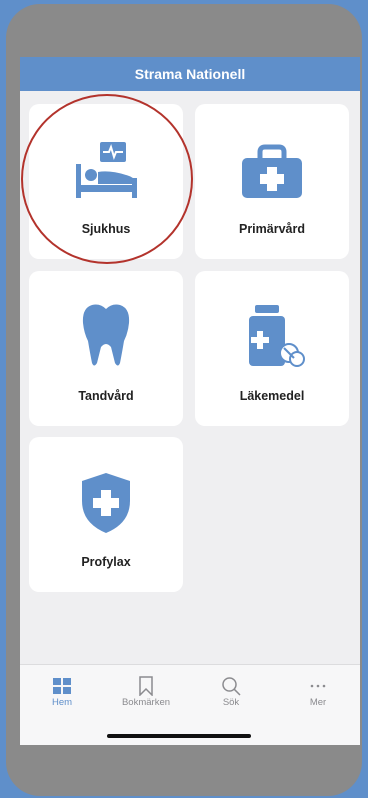 The image size is (368, 798). I want to click on more-icon, so click(318, 686).